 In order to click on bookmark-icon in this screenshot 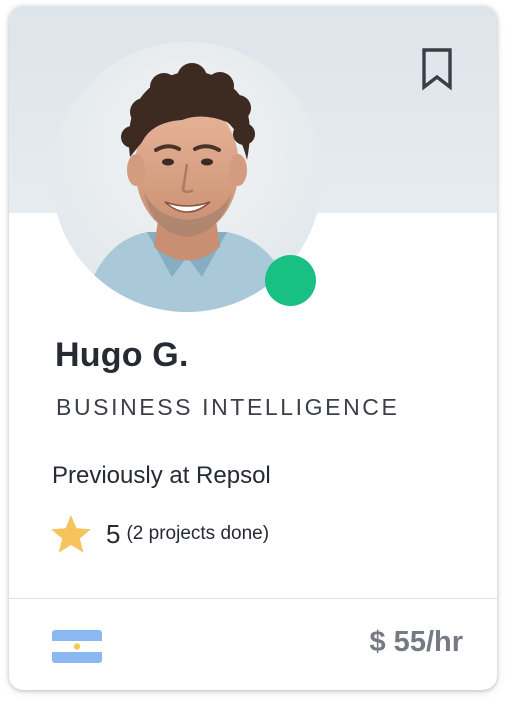, I will do `click(437, 69)`.